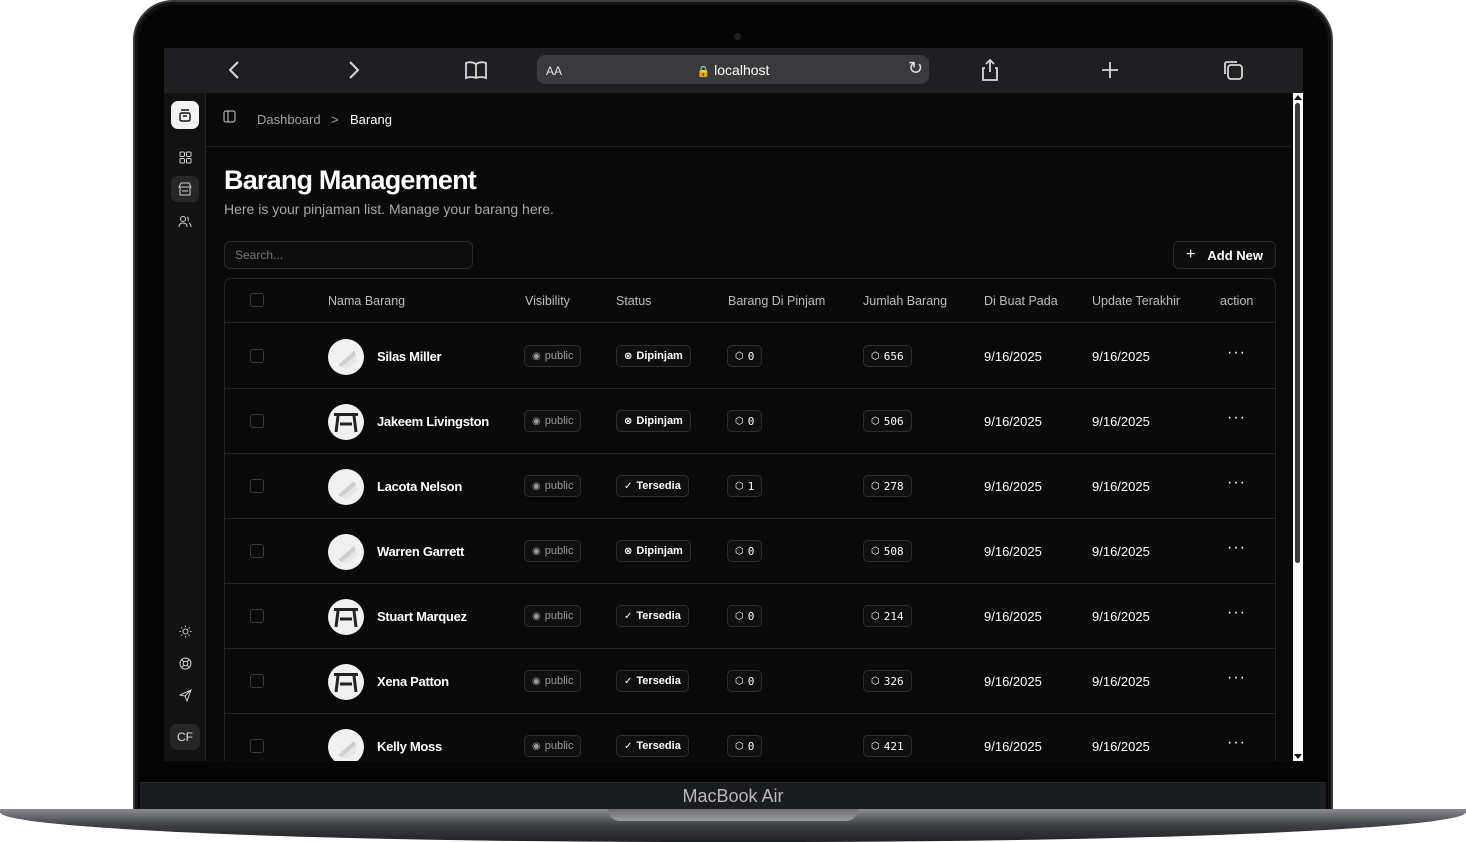 Image resolution: width=1466 pixels, height=842 pixels. Describe the element at coordinates (185, 663) in the screenshot. I see `support-icon` at that location.